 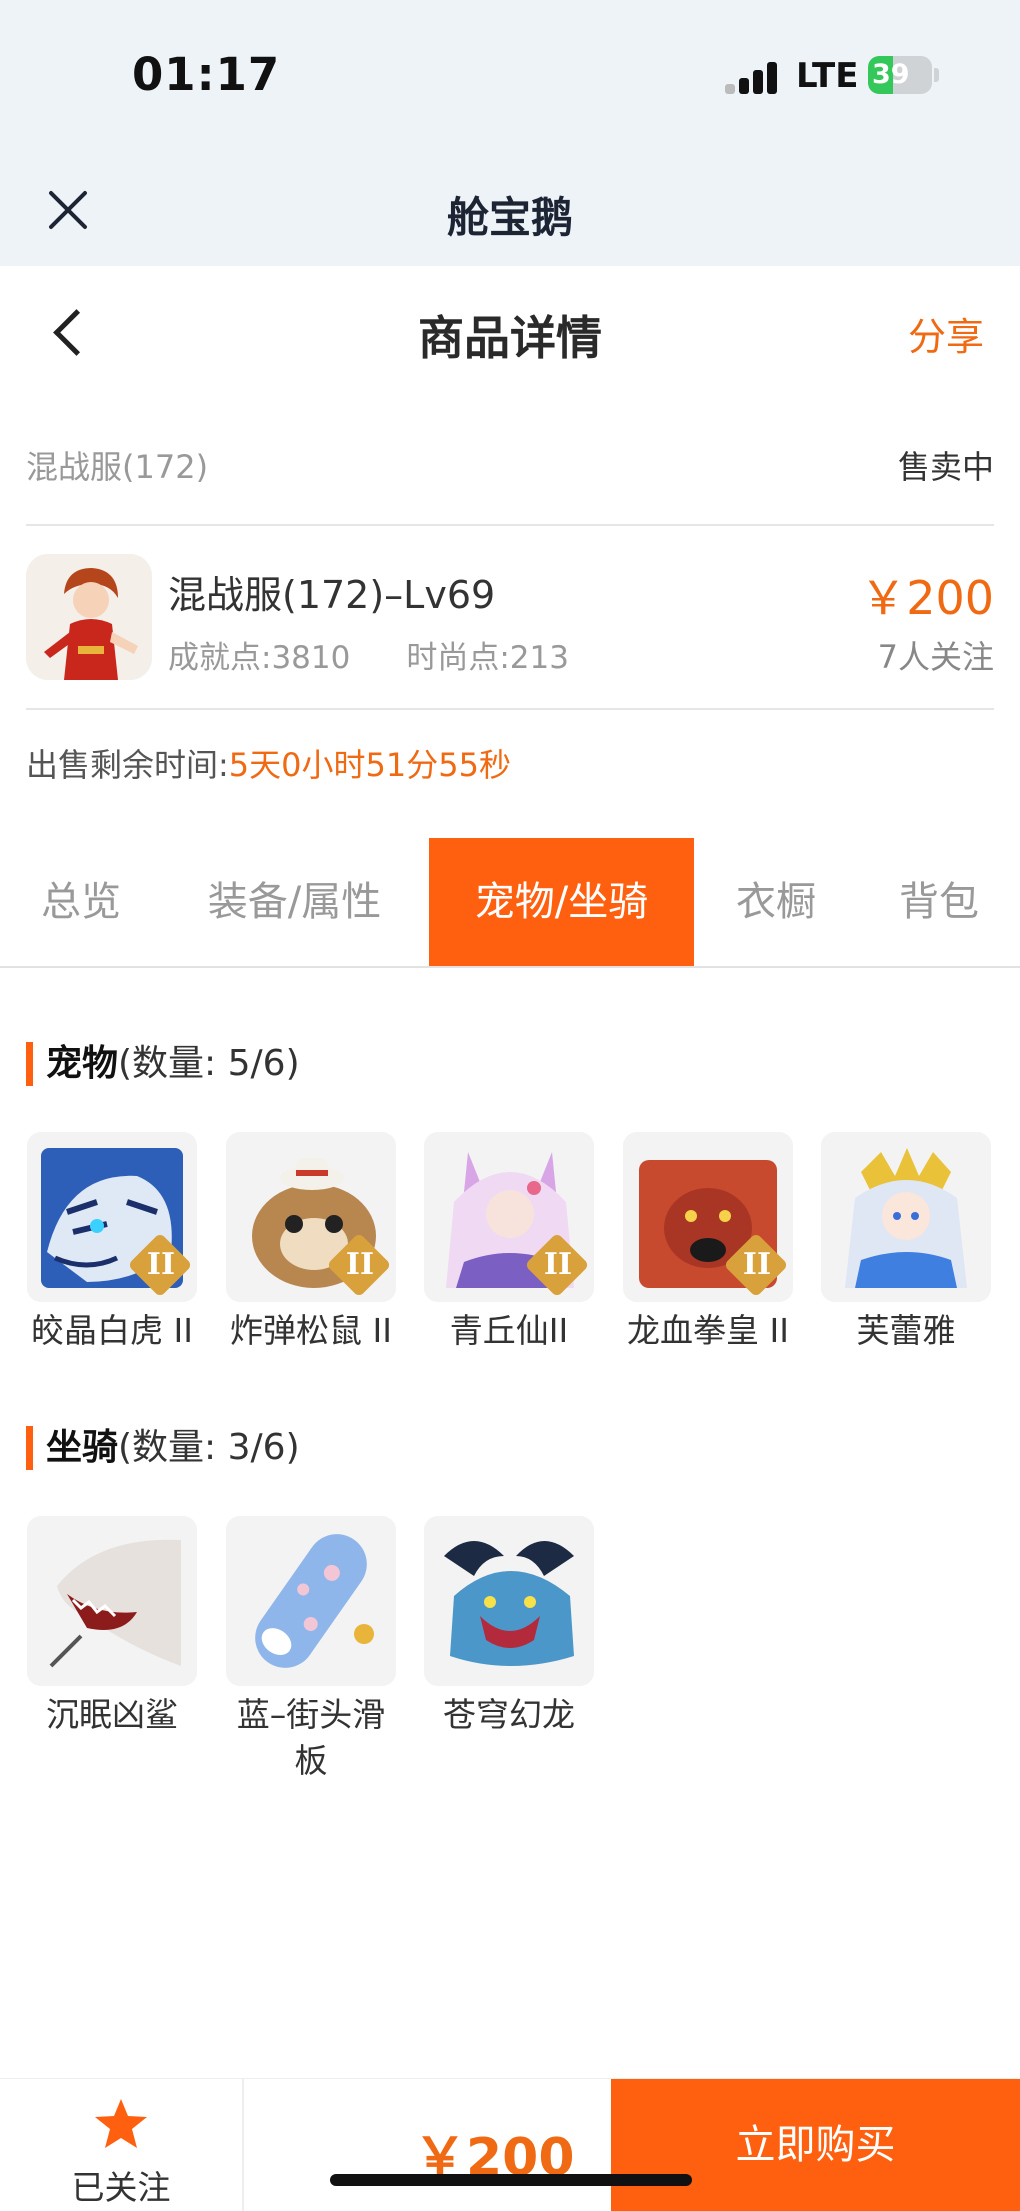 I want to click on network-type: LTE, so click(x=827, y=76).